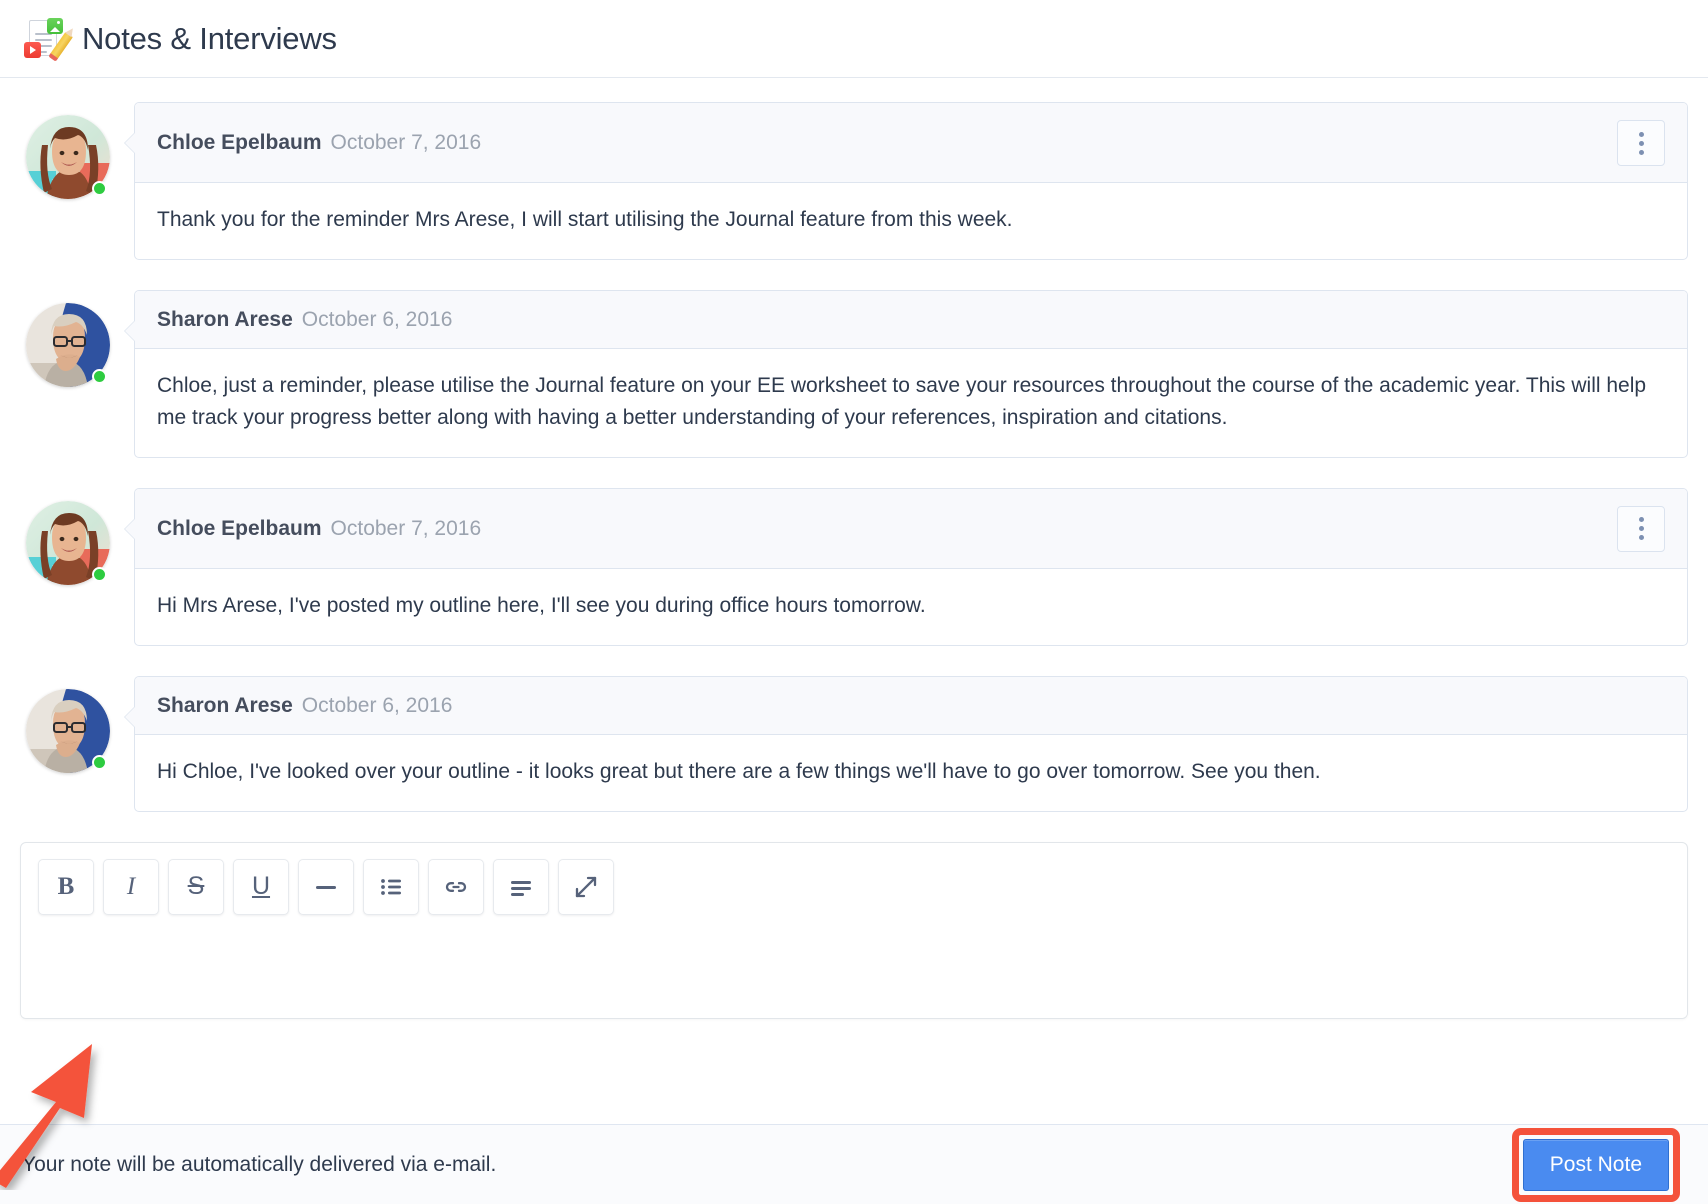 The image size is (1708, 1204). What do you see at coordinates (326, 886) in the screenshot?
I see `horizontal-rule-icon` at bounding box center [326, 886].